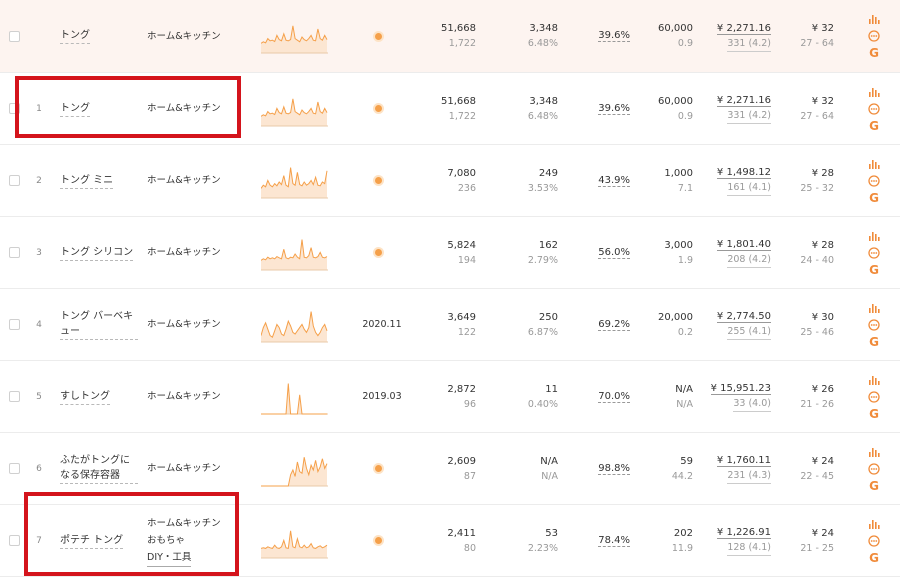 This screenshot has width=900, height=579. I want to click on avg-price: ¥ 28 24 - 40, so click(817, 252).